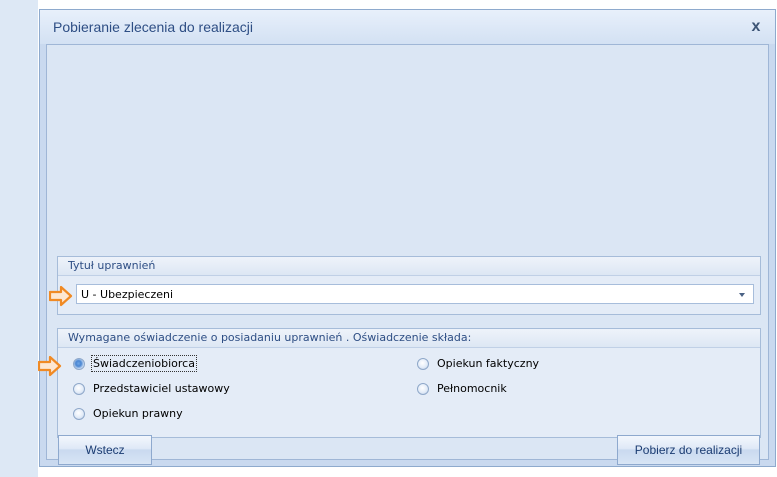 The height and width of the screenshot is (477, 777). I want to click on close-icon: x, so click(756, 27).